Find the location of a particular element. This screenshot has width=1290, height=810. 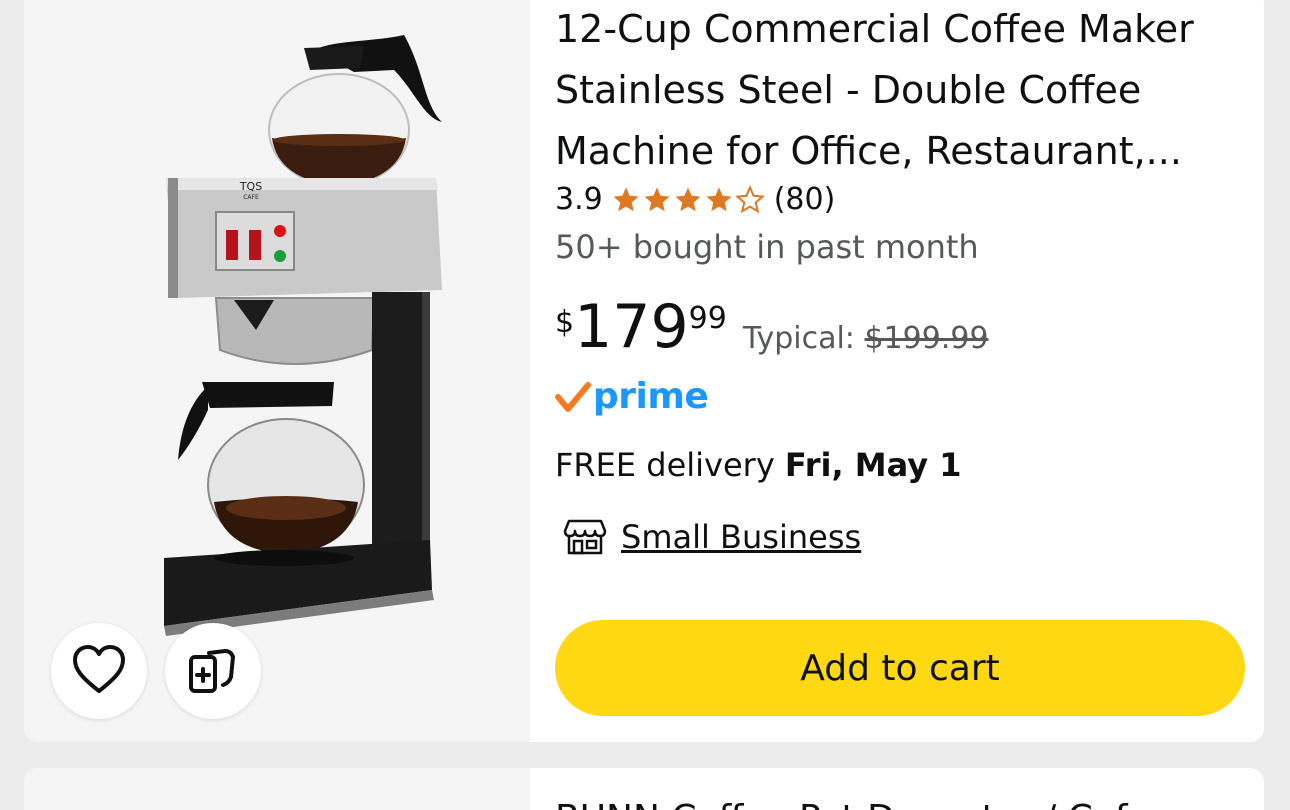

brand-subtext: CAFE is located at coordinates (251, 197).